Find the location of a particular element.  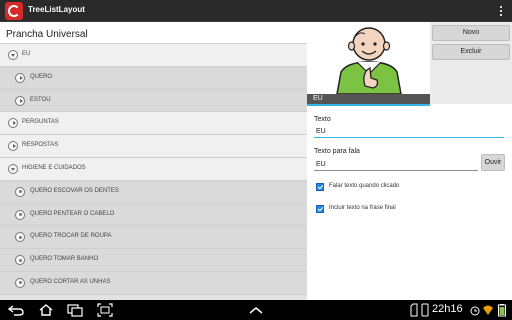

pictogram-image: EU is located at coordinates (368, 63).